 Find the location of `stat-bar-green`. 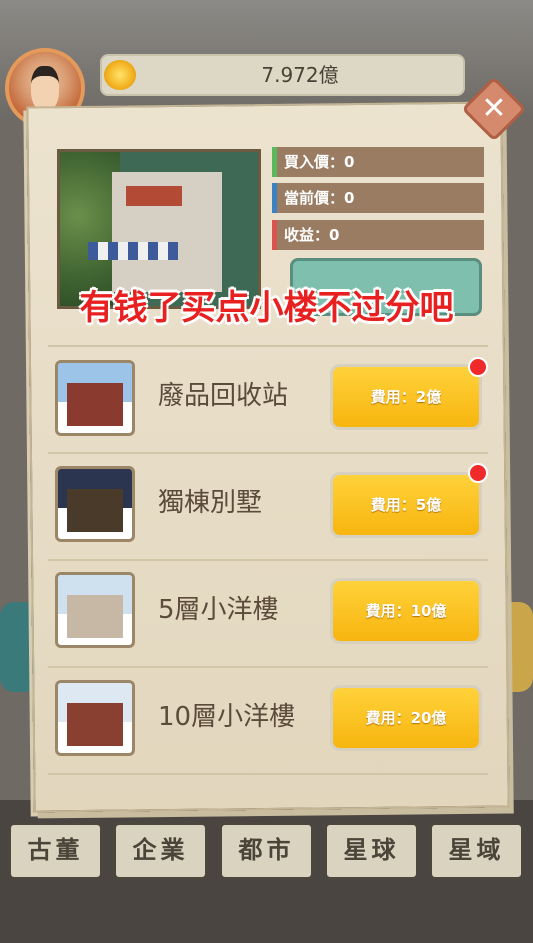

stat-bar-green is located at coordinates (274, 162).